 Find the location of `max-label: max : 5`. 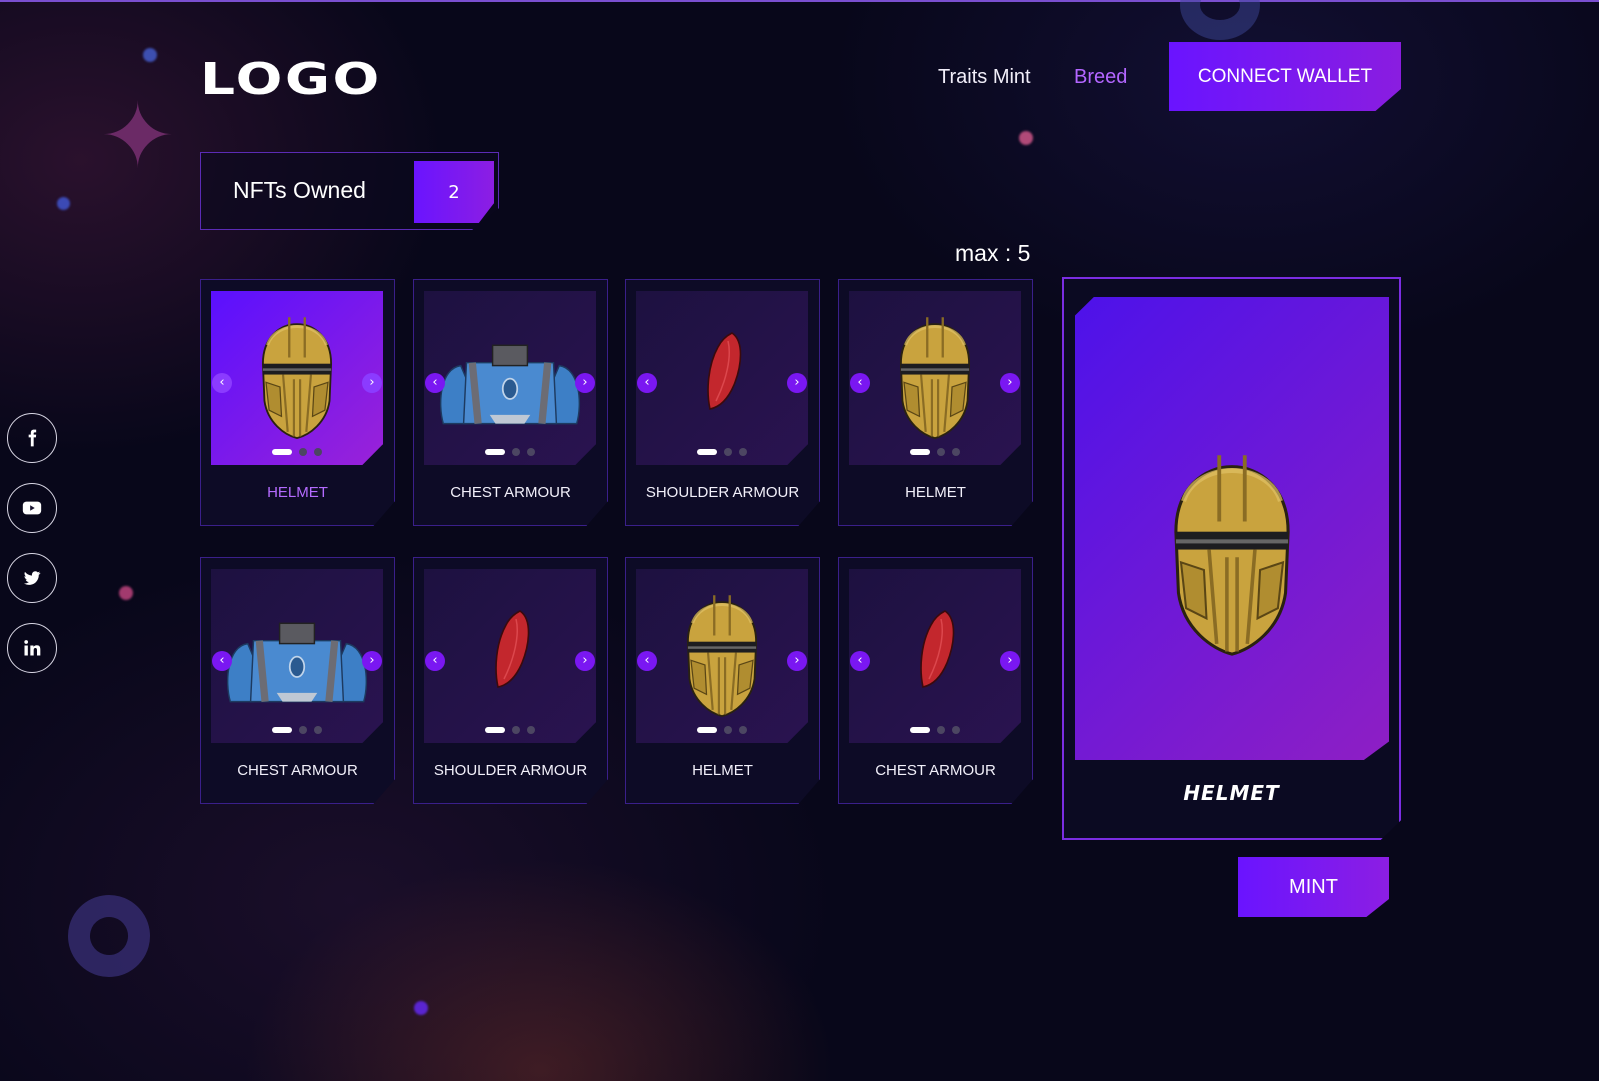

max-label: max : 5 is located at coordinates (993, 253).